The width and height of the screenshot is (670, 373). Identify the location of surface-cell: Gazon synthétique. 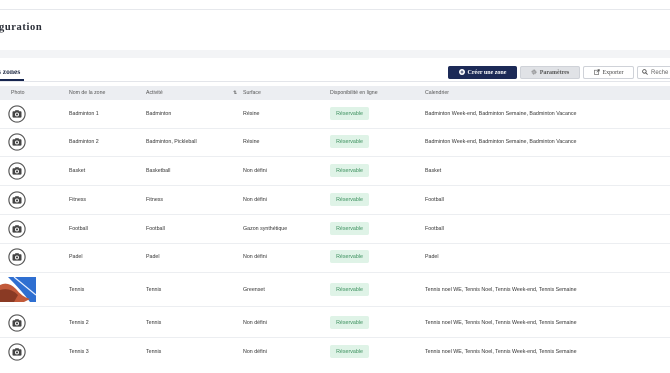
(265, 229).